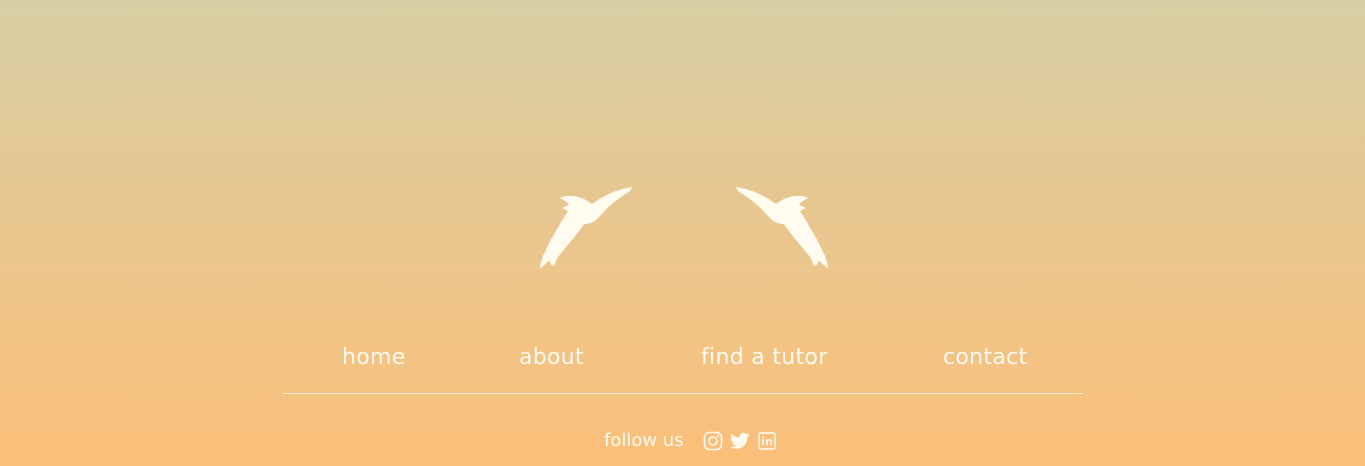 Image resolution: width=1365 pixels, height=466 pixels. Describe the element at coordinates (764, 358) in the screenshot. I see `nav-link-find-a-tutor: find a tutor` at that location.